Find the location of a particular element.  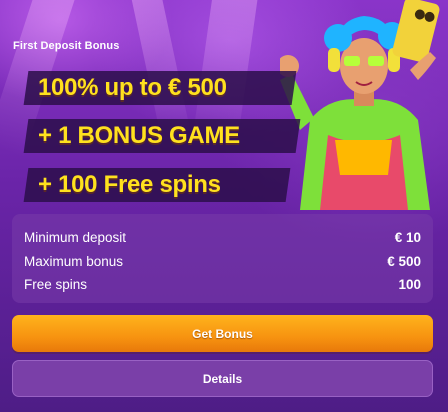

promo-line-text: 100% up to € 500 is located at coordinates (132, 87).